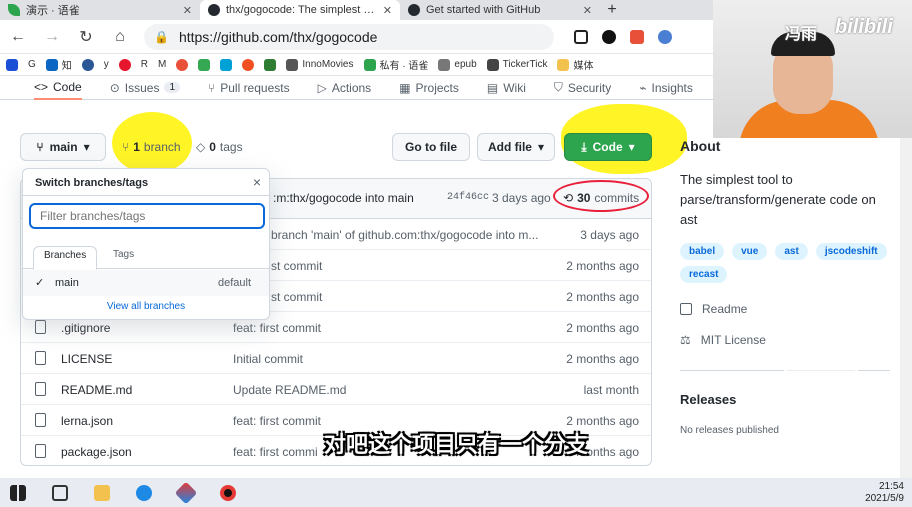  I want to click on bookmark-item: G, so click(32, 64).